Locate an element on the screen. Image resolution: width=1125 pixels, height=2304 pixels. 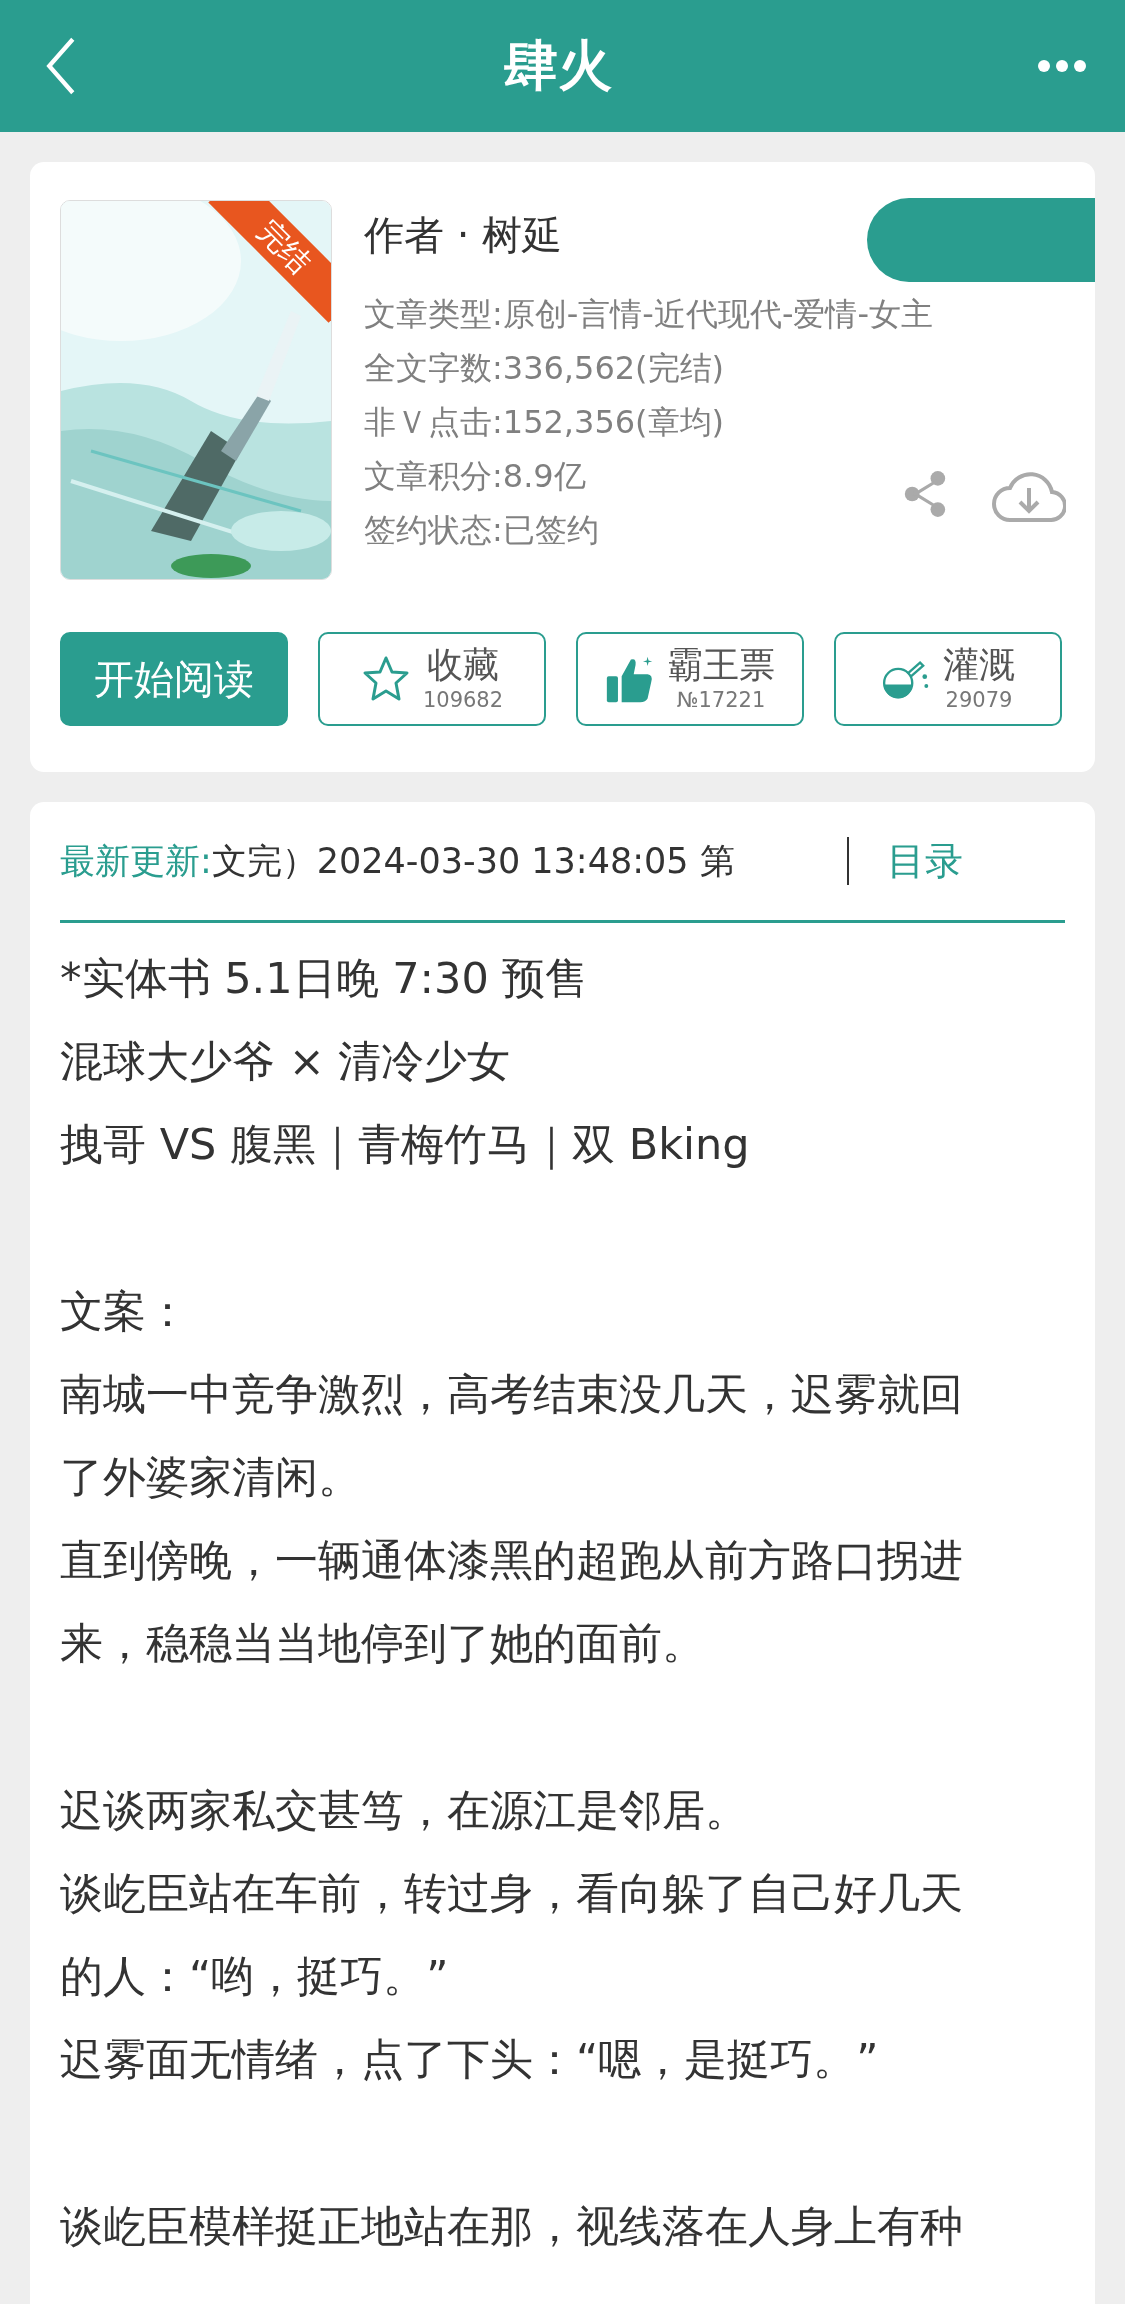
action-button: 霸王票 №17221 is located at coordinates (690, 679).